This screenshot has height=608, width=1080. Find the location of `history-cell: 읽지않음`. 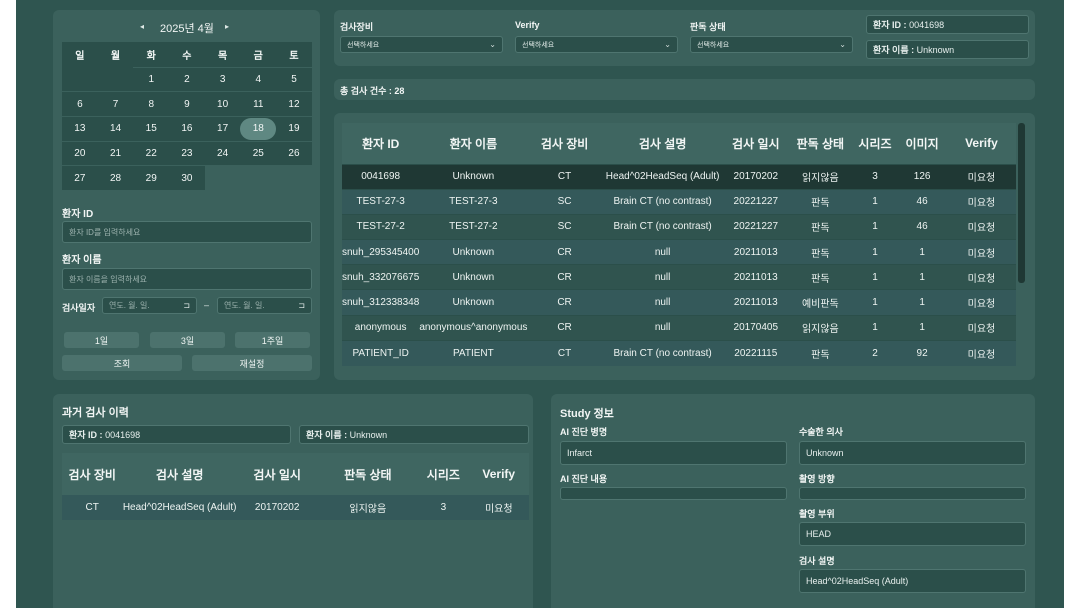

history-cell: 읽지않음 is located at coordinates (368, 509).